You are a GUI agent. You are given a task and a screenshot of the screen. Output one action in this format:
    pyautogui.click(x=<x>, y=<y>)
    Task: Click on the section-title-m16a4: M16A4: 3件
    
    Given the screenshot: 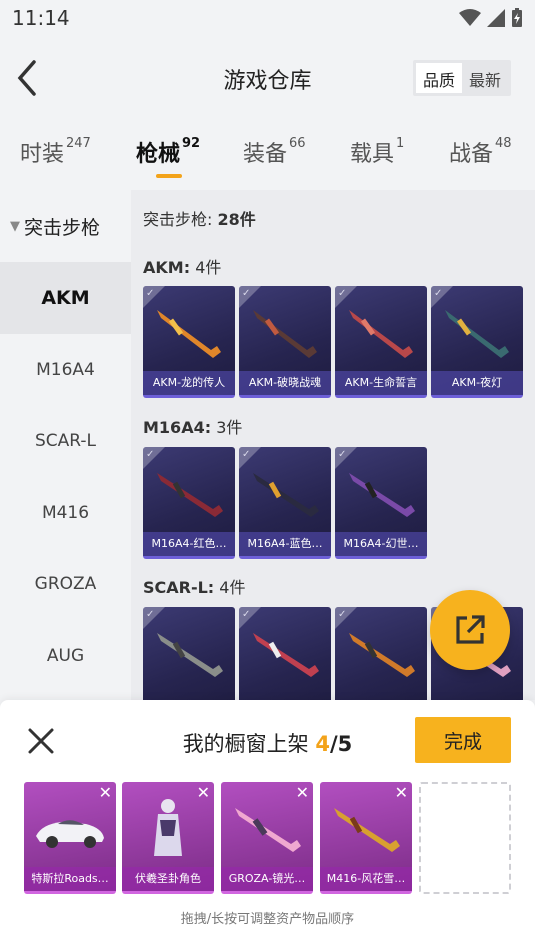 What is the action you would take?
    pyautogui.click(x=192, y=426)
    